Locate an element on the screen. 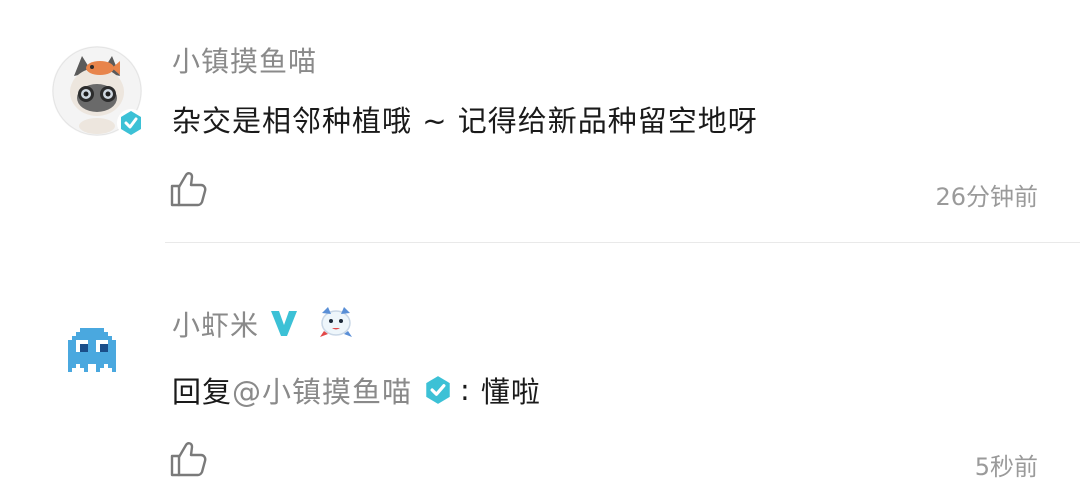  reply-text: 回复 @小镇摸鱼喵 : 懂啦 is located at coordinates (356, 390).